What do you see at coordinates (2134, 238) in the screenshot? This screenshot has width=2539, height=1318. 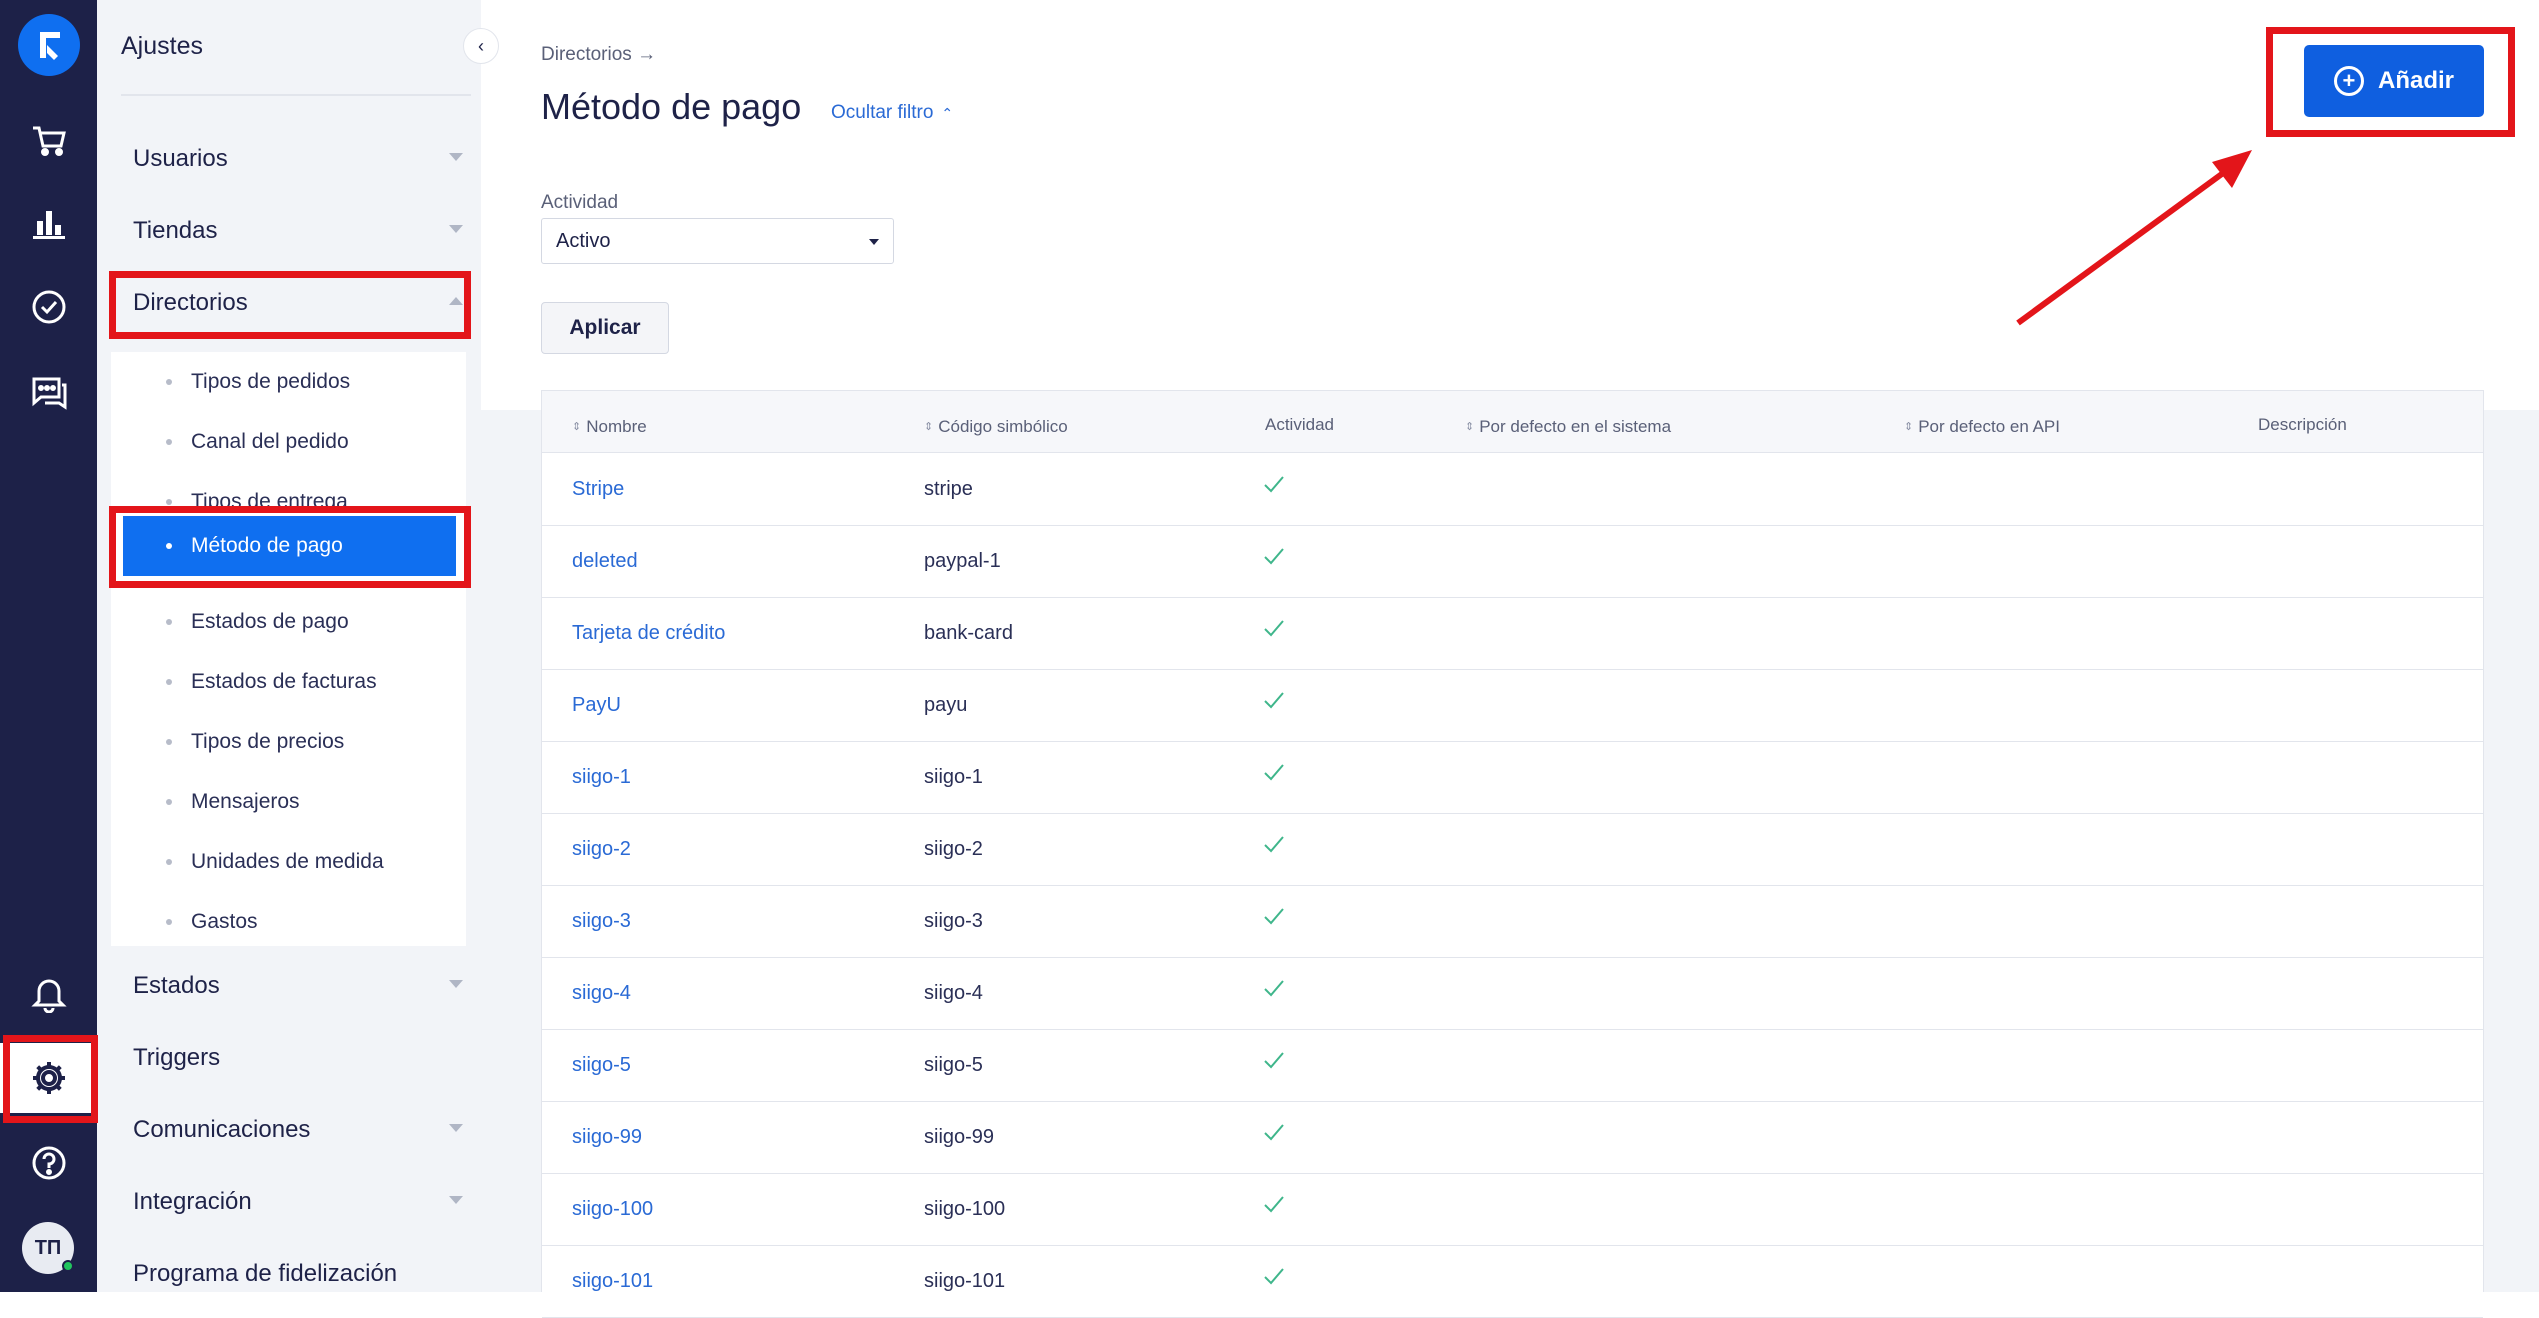 I see `annotation-arrow` at bounding box center [2134, 238].